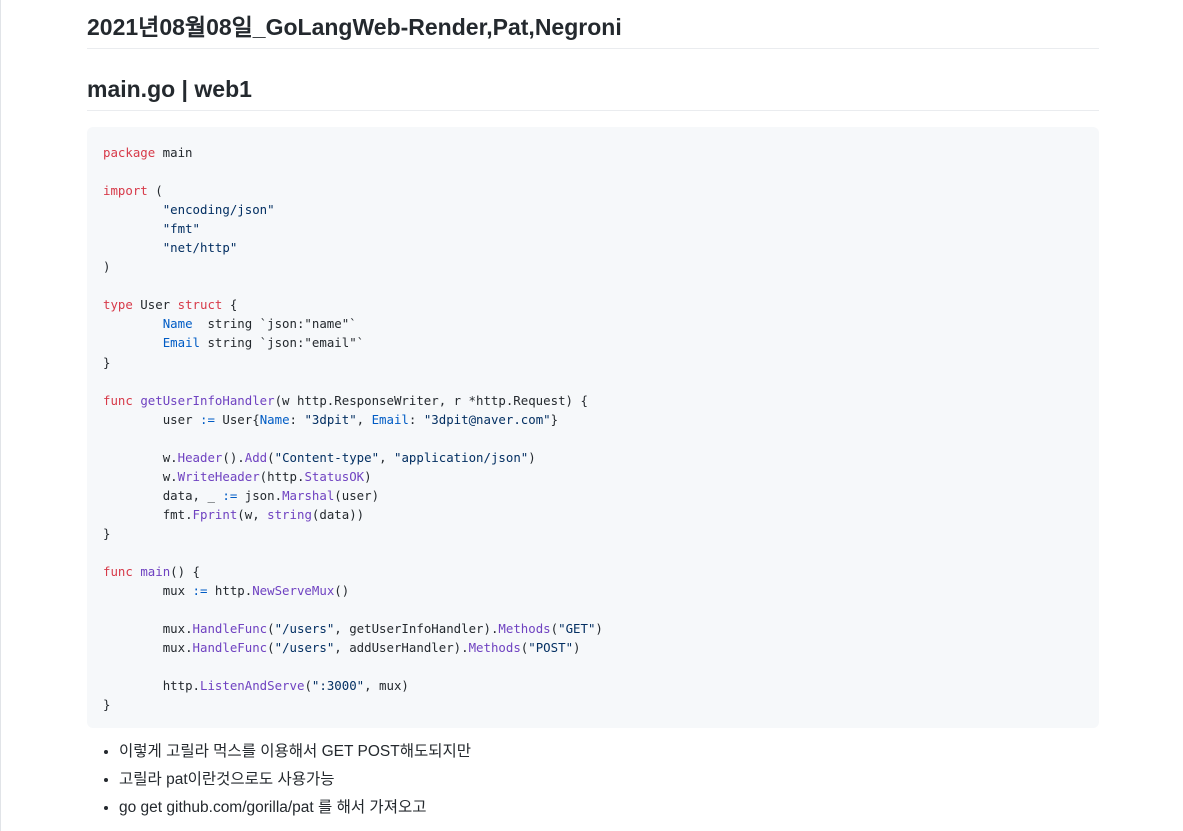 This screenshot has height=831, width=1183. Describe the element at coordinates (334, 476) in the screenshot. I see `code-token: StatusOK` at that location.